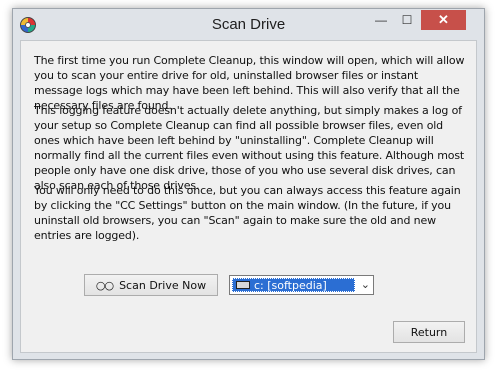 The width and height of the screenshot is (498, 377). I want to click on minimize-button: —, so click(381, 20).